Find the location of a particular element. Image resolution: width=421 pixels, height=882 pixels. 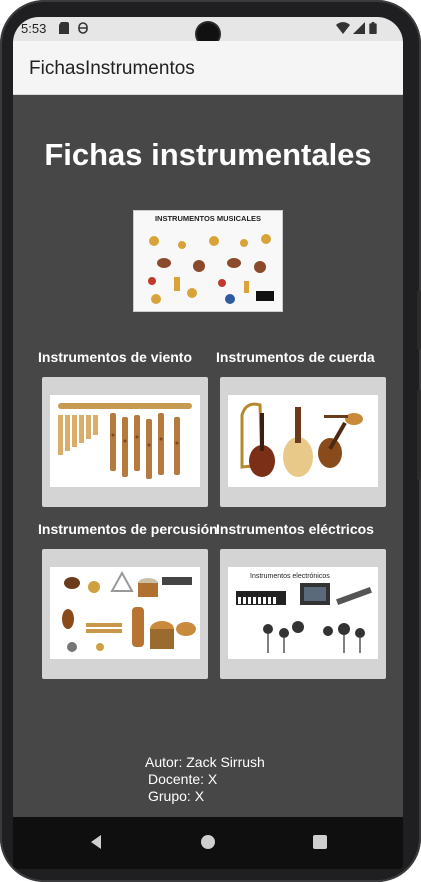

volume-button is located at coordinates (419, 320).